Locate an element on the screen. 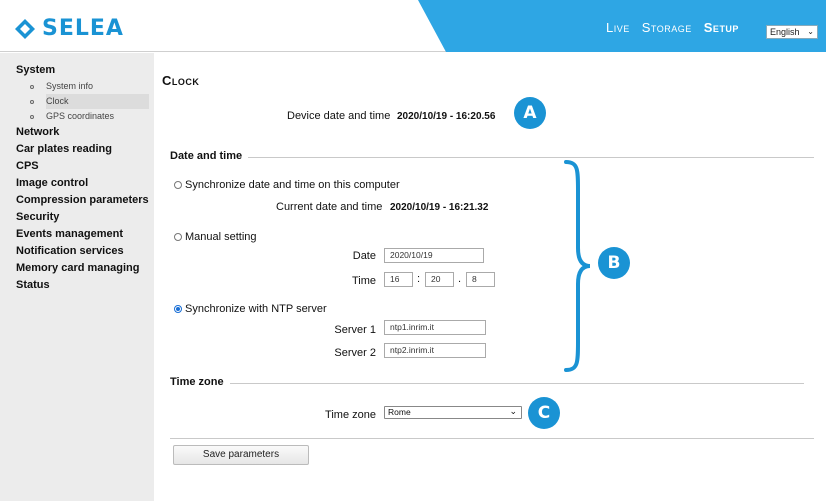 The height and width of the screenshot is (501, 826). save-parameters-button: Save parameters is located at coordinates (241, 455).